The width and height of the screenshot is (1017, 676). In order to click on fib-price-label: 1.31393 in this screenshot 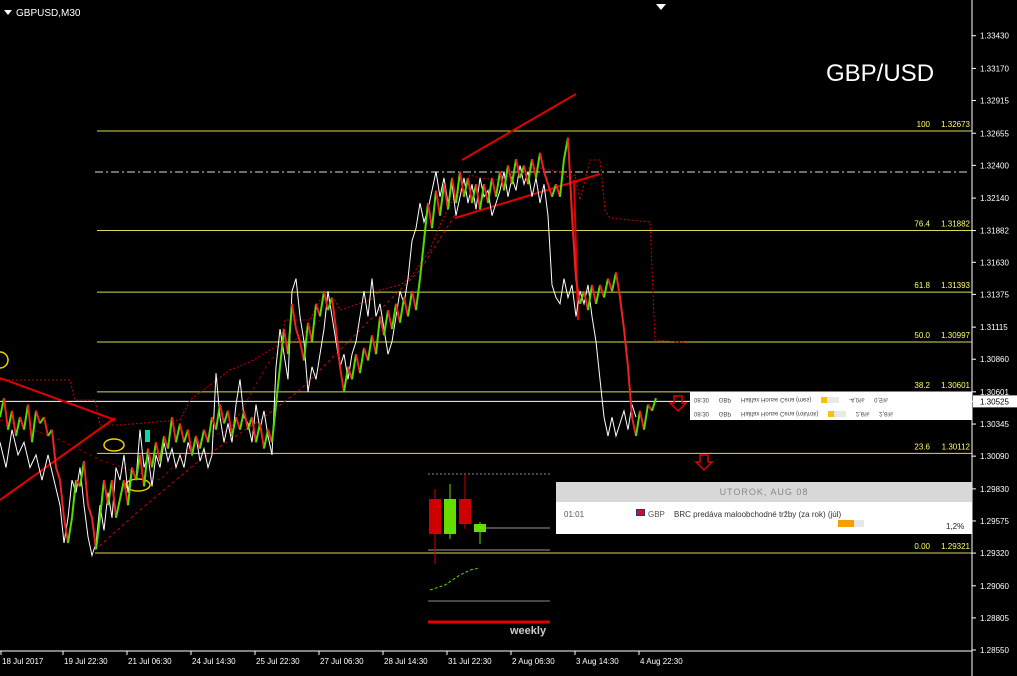, I will do `click(955, 285)`.